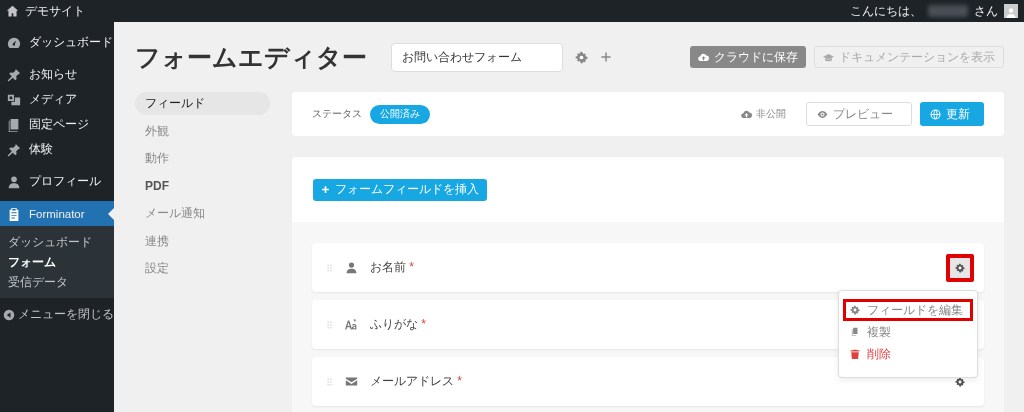  Describe the element at coordinates (822, 114) in the screenshot. I see `eye-icon` at that location.